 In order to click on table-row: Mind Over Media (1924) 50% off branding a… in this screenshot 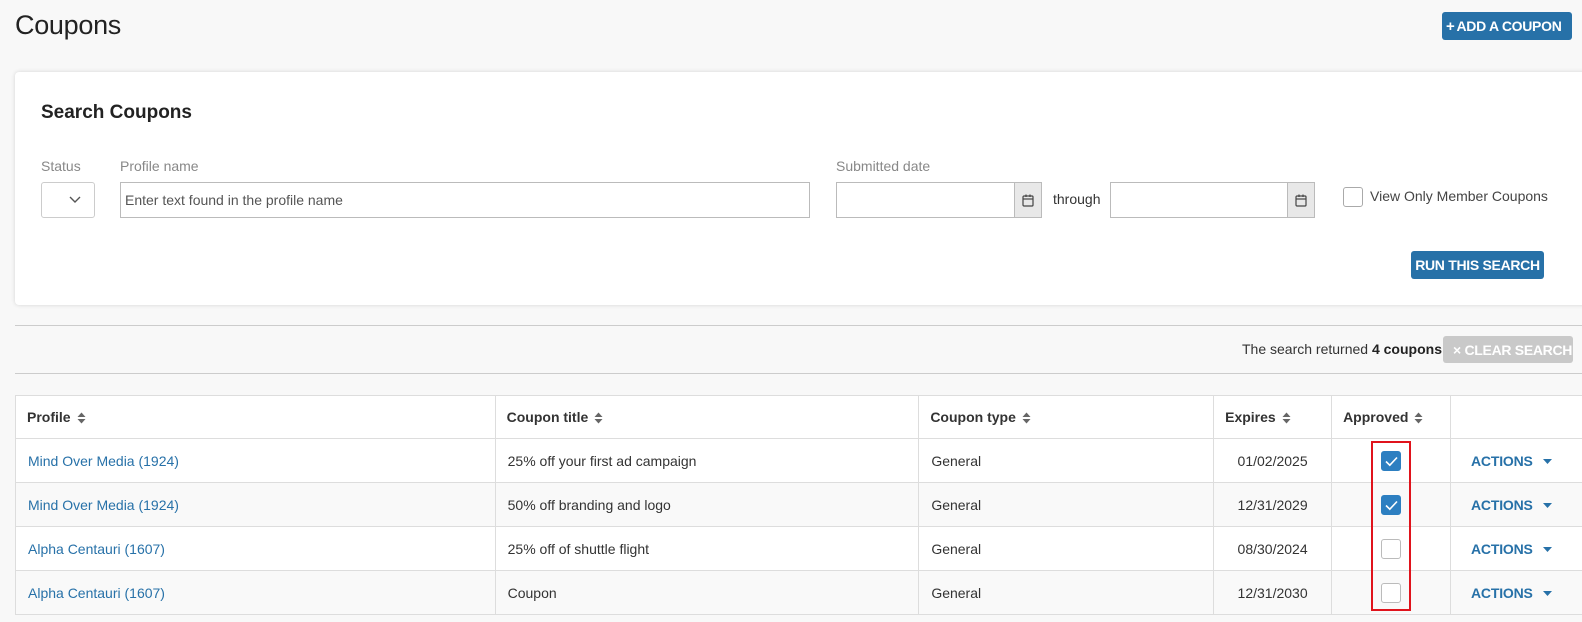, I will do `click(798, 504)`.